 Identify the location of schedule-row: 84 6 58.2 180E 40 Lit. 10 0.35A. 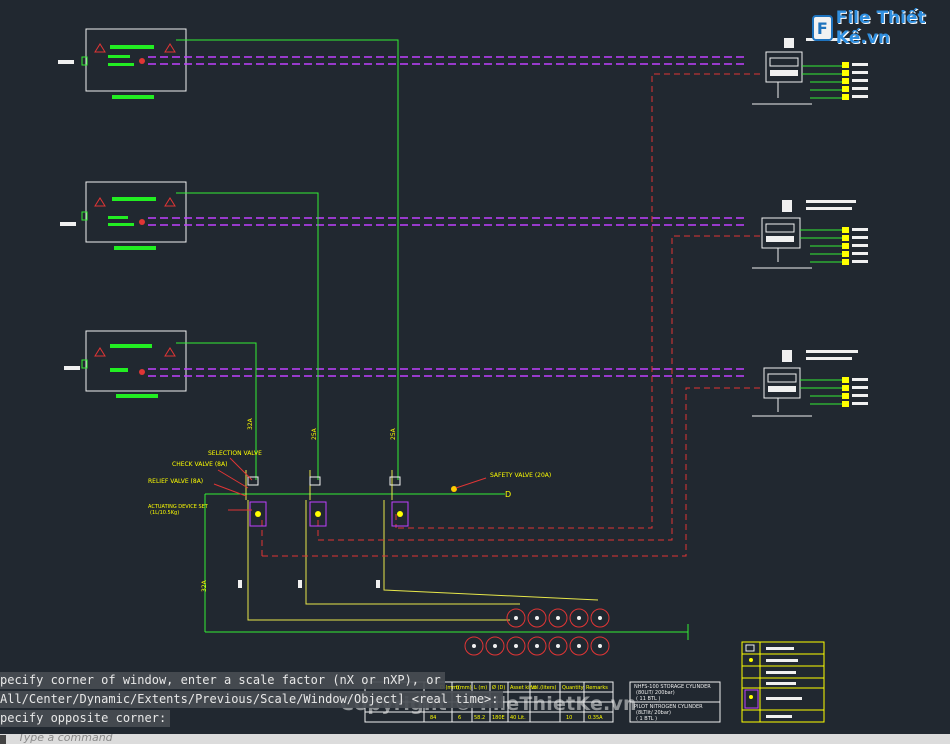
(516, 718).